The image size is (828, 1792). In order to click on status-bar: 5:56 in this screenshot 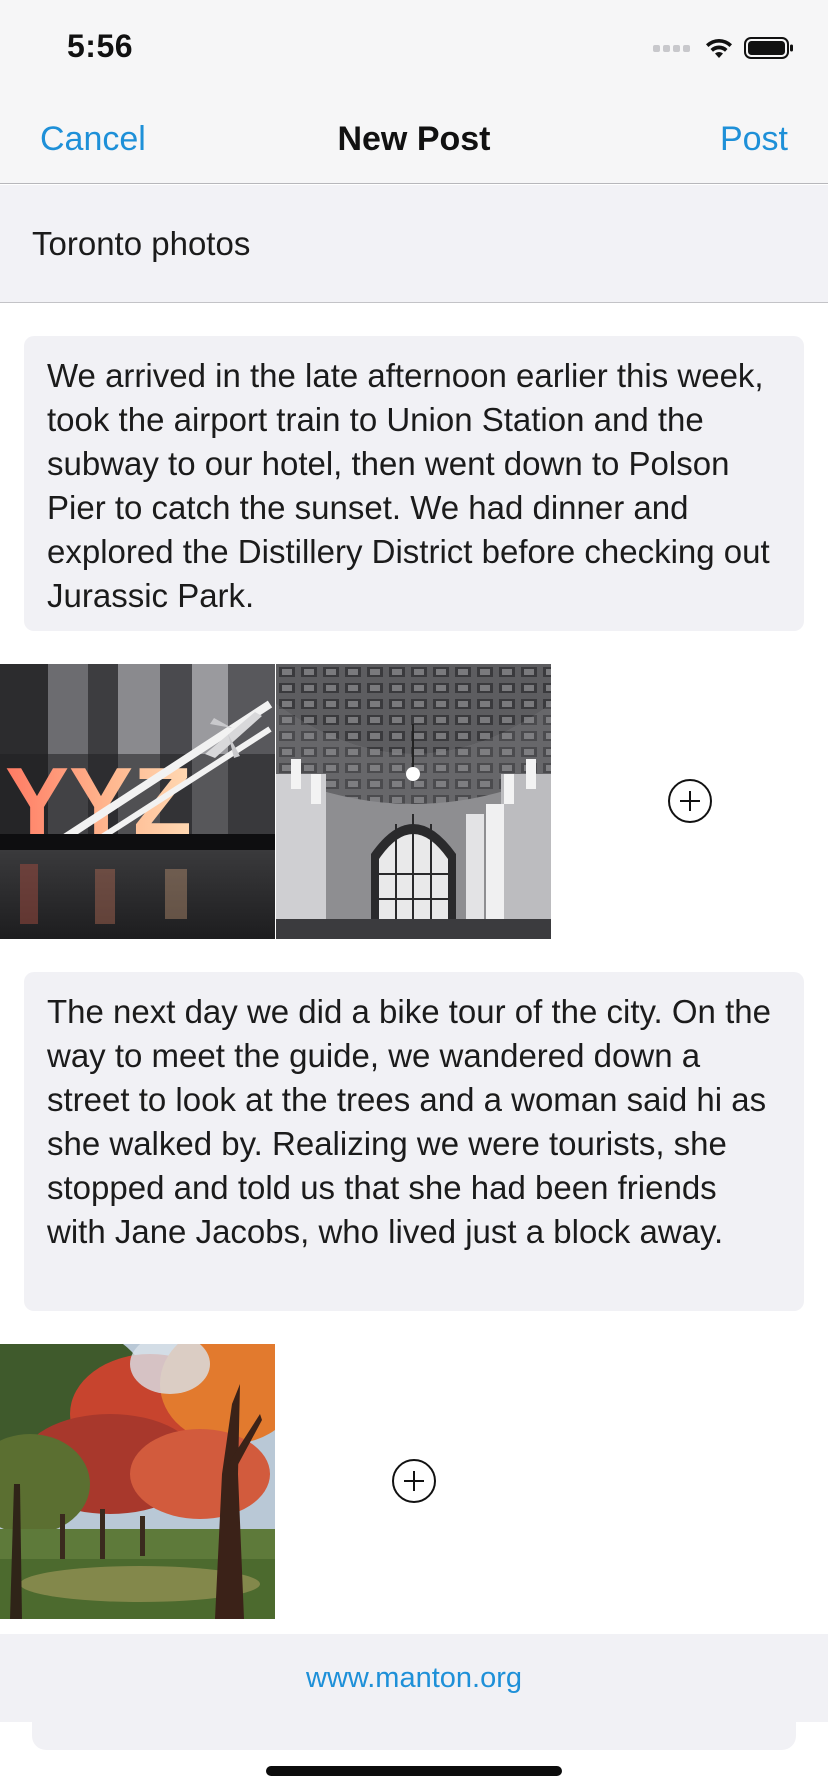, I will do `click(414, 46)`.